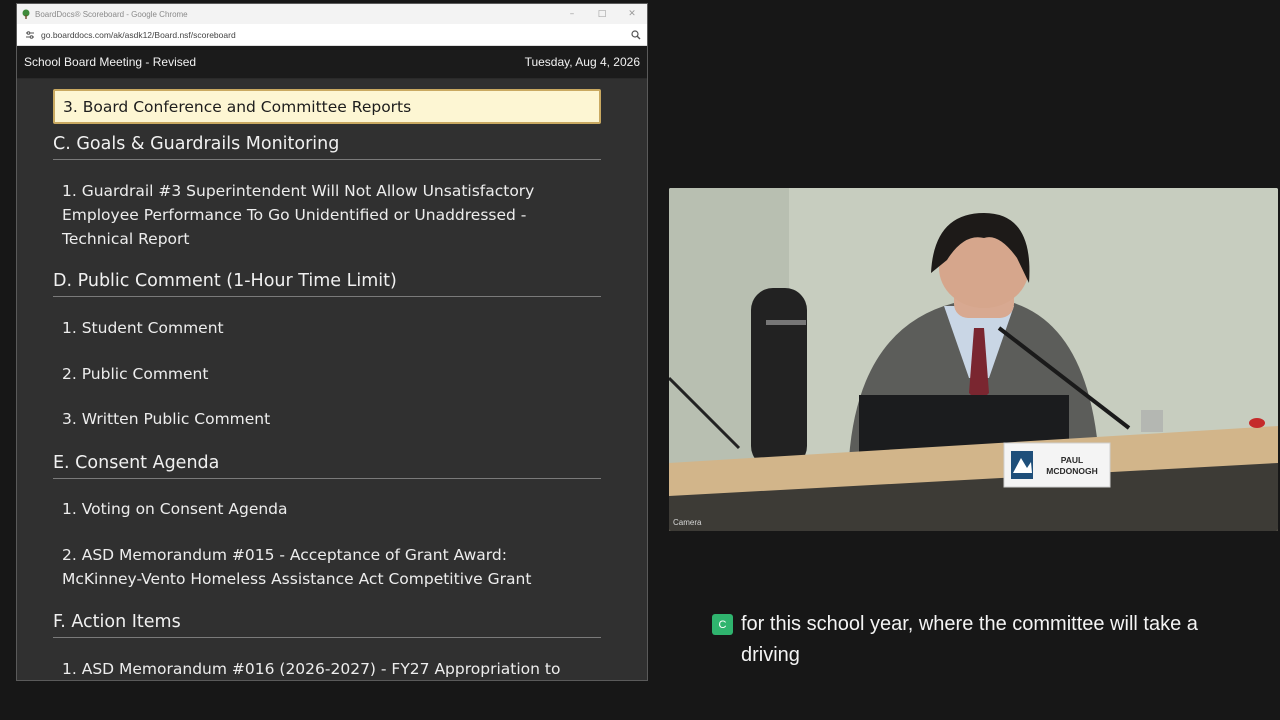  I want to click on meeting-date: Tuesday, Aug 4, 2026, so click(582, 62).